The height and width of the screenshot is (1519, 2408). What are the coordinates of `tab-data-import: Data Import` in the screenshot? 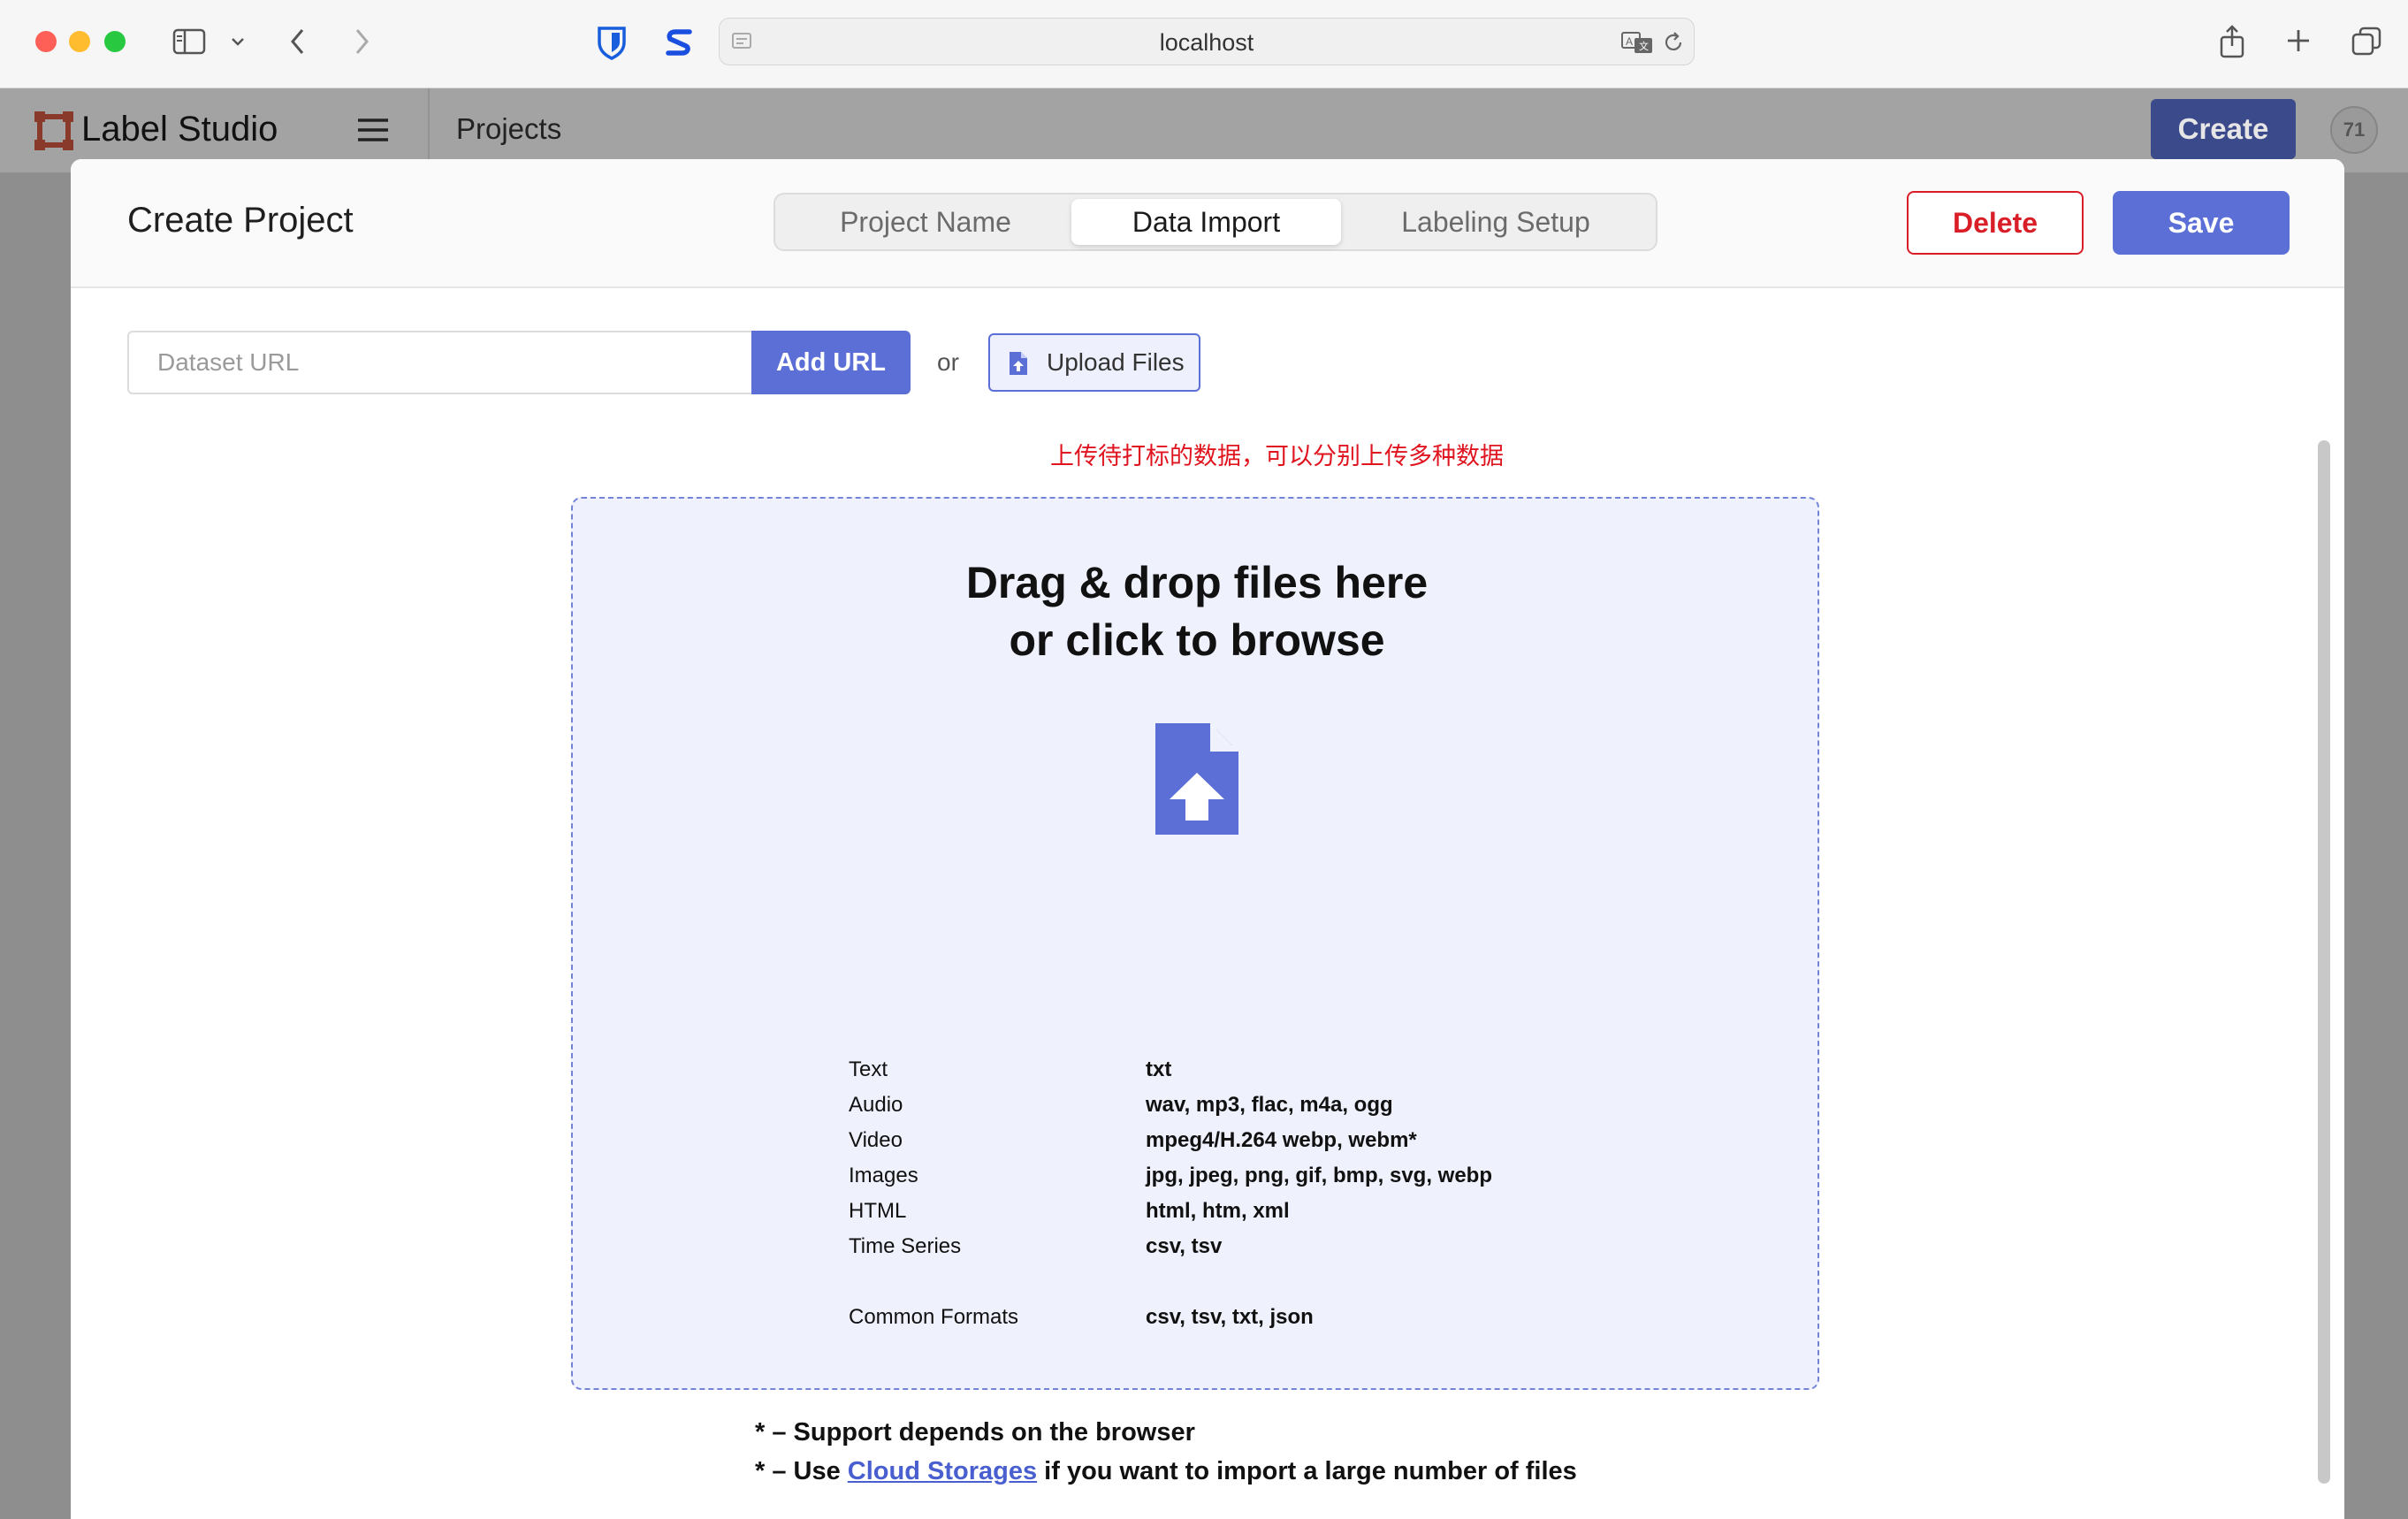 It's located at (1206, 222).